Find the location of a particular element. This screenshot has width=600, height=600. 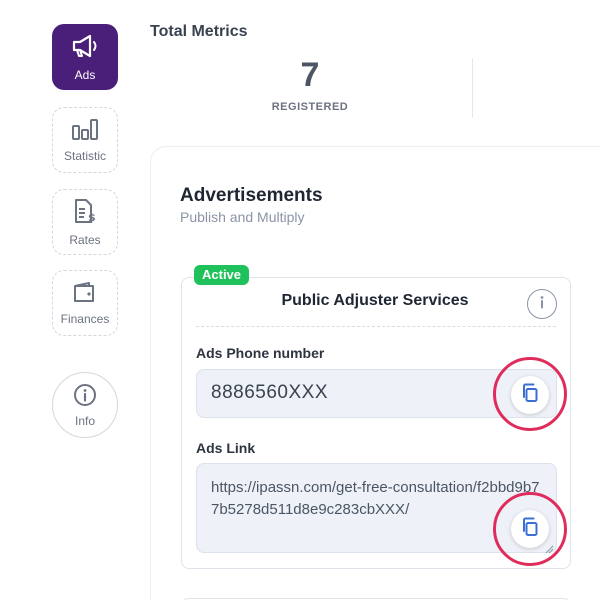

link-field-label: Ads Link is located at coordinates (226, 448).